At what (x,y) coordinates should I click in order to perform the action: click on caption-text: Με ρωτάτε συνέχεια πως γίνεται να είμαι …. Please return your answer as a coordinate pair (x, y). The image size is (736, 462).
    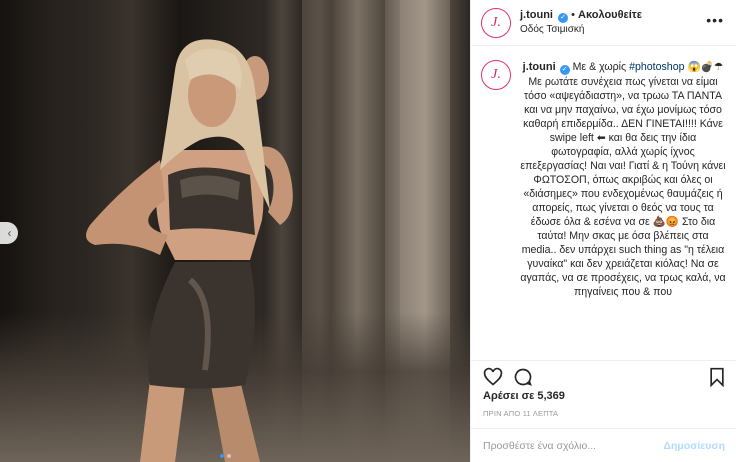
    Looking at the image, I should click on (623, 187).